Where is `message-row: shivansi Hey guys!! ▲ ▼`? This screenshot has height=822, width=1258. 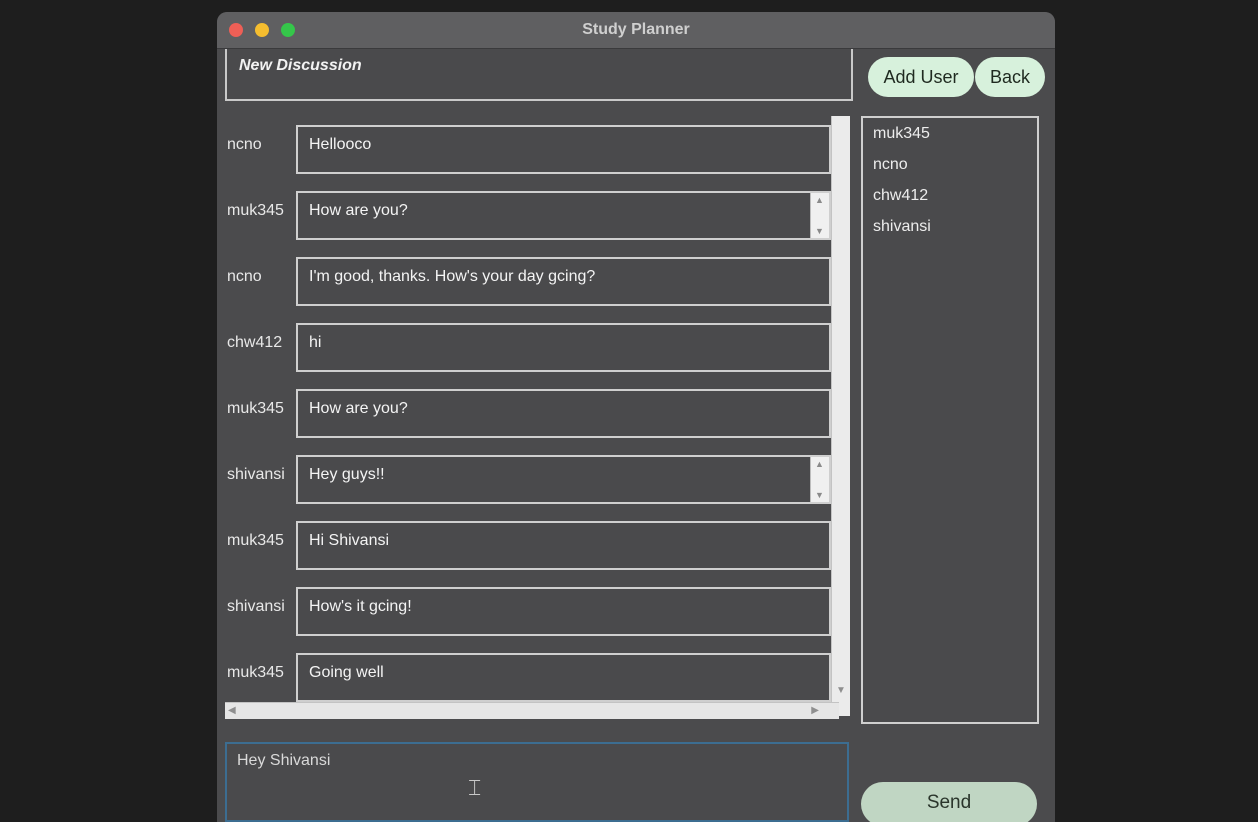 message-row: shivansi Hey guys!! ▲ ▼ is located at coordinates (533, 476).